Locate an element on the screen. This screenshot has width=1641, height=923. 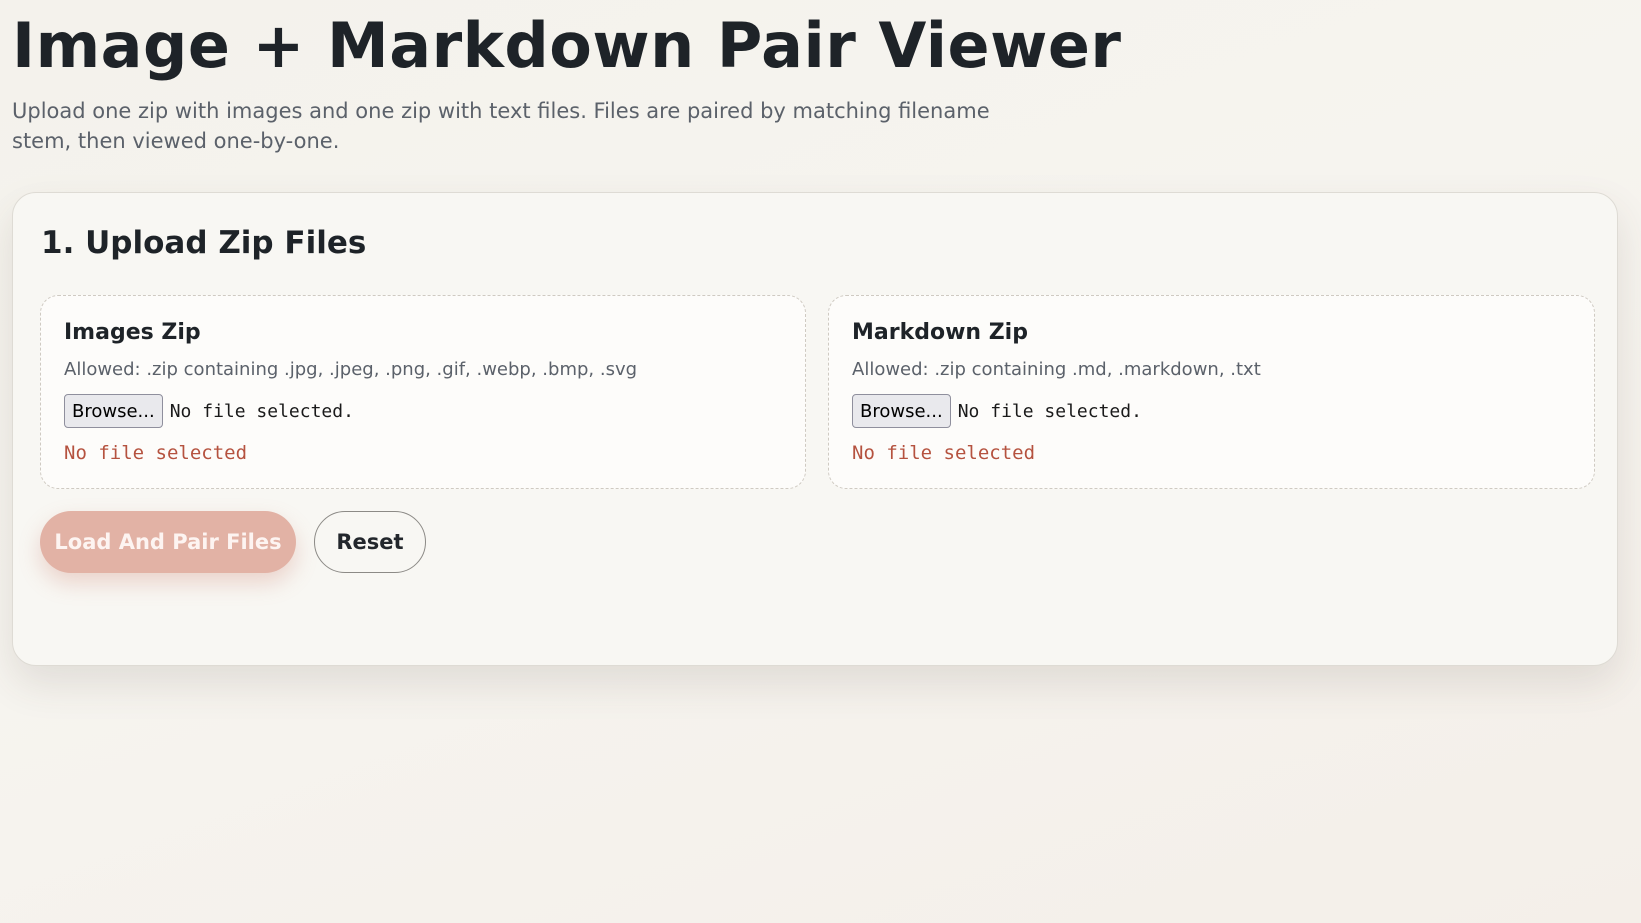
page-title: Image + Markdown Pair Viewer is located at coordinates (567, 45).